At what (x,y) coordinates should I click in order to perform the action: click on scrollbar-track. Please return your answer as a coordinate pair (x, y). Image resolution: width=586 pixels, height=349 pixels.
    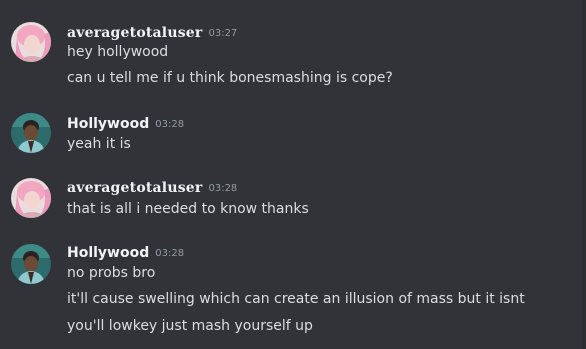
    Looking at the image, I should click on (584, 174).